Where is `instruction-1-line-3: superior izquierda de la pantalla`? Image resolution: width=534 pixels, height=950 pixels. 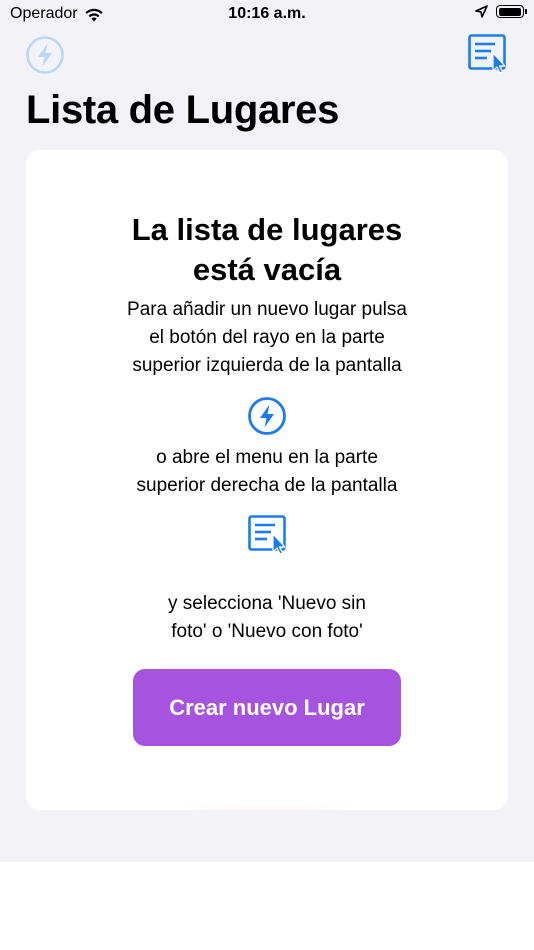
instruction-1-line-3: superior izquierda de la pantalla is located at coordinates (267, 365).